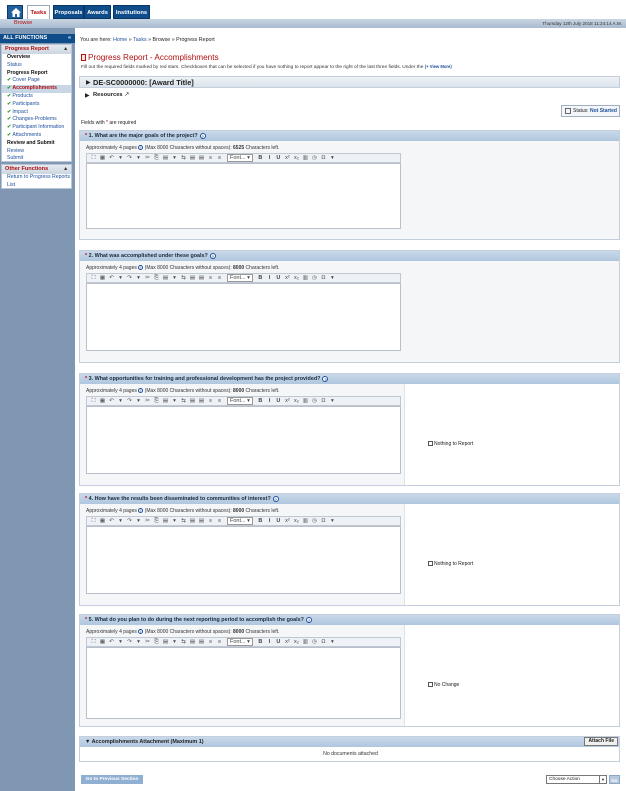  What do you see at coordinates (140, 40) in the screenshot?
I see `breadcrumb-tasks: Tasks` at bounding box center [140, 40].